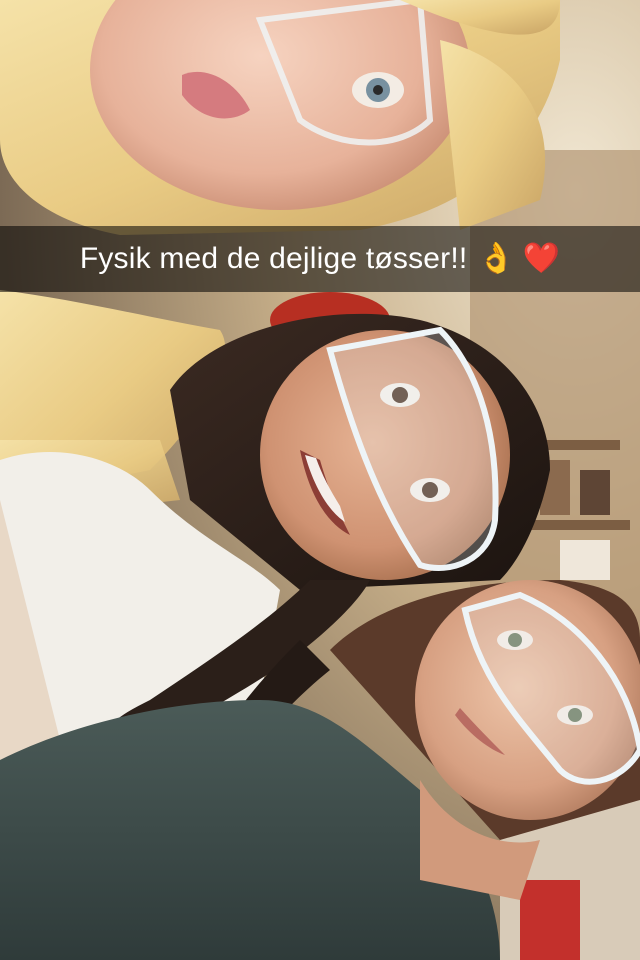 This screenshot has height=960, width=640. I want to click on caption-bar: Fysik med de dejlige tøsser!! 👌 ❤️, so click(320, 259).